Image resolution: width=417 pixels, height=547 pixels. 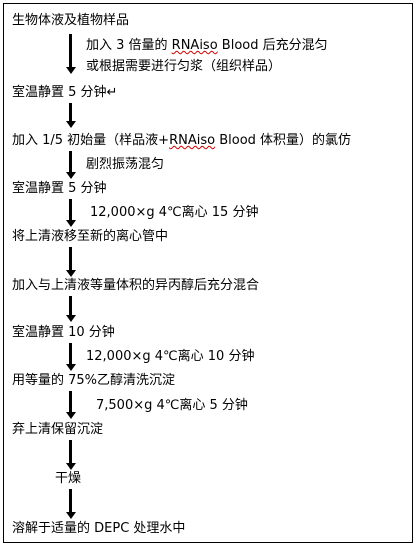 I want to click on step-ethanol-wash: 用等量的 75%乙醇清洗沉淀, so click(x=94, y=380).